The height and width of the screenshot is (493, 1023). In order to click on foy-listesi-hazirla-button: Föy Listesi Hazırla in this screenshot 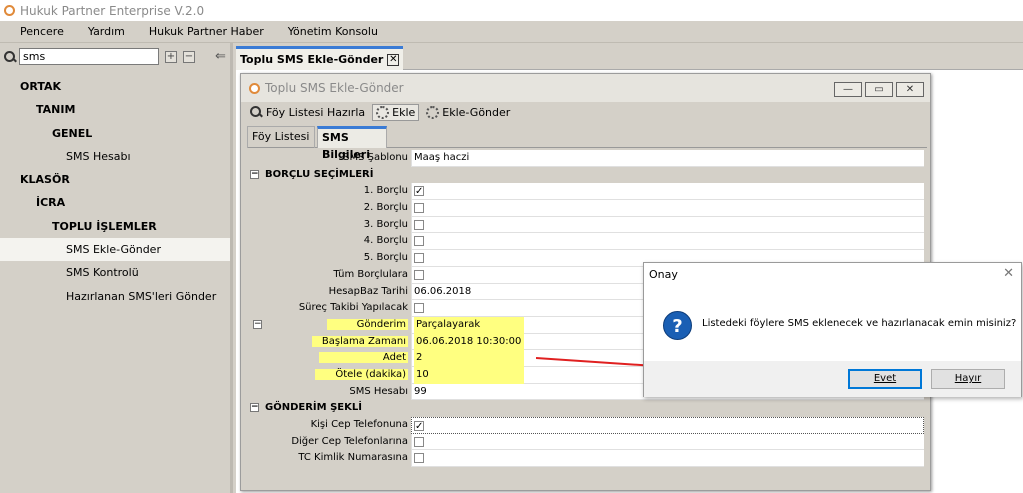, I will do `click(307, 112)`.